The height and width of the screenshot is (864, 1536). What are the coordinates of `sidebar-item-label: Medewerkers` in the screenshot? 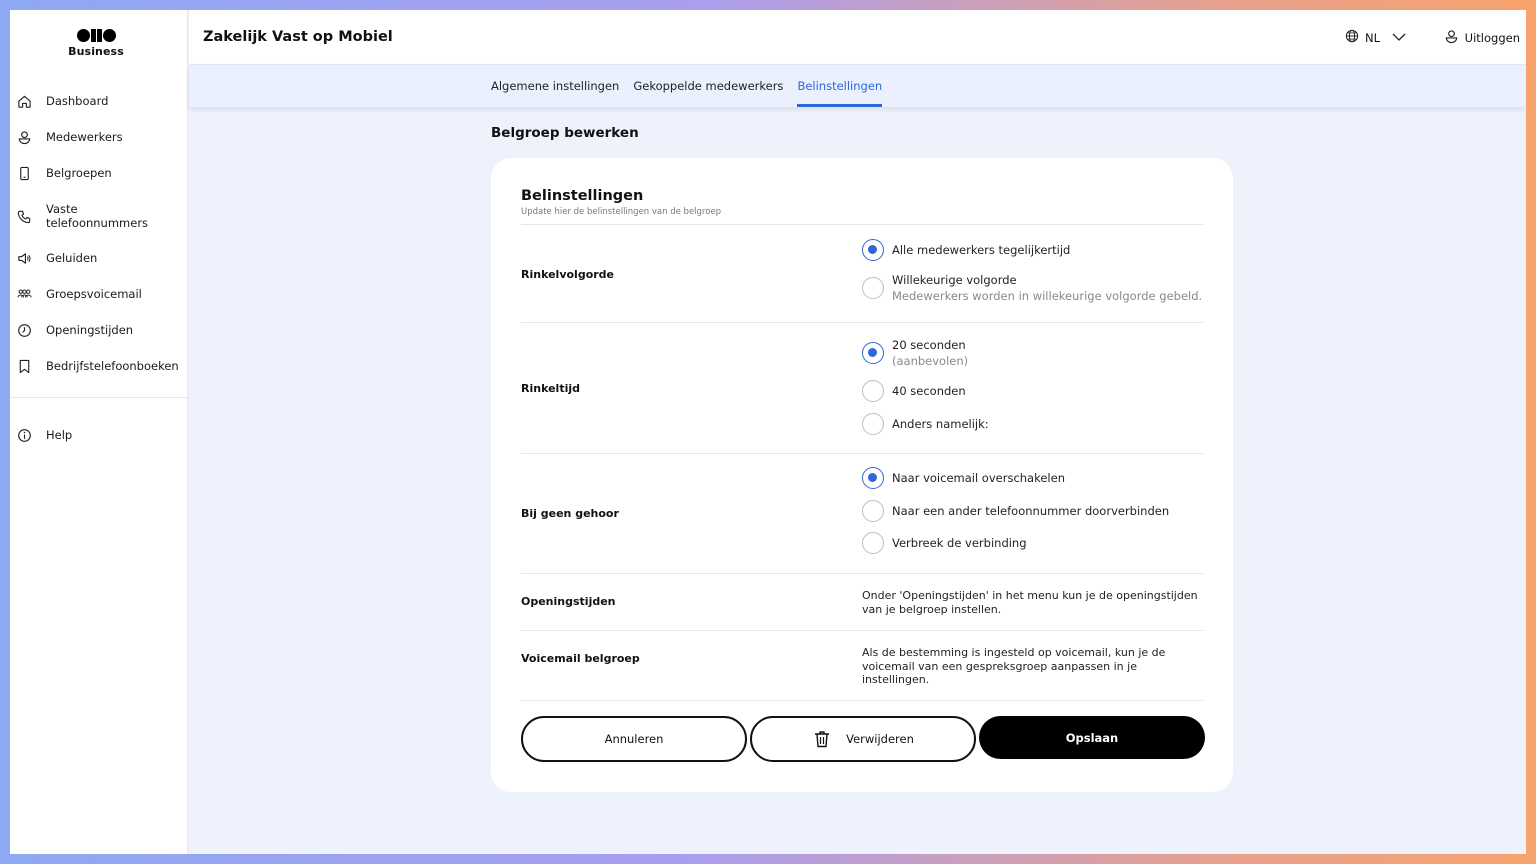 It's located at (84, 137).